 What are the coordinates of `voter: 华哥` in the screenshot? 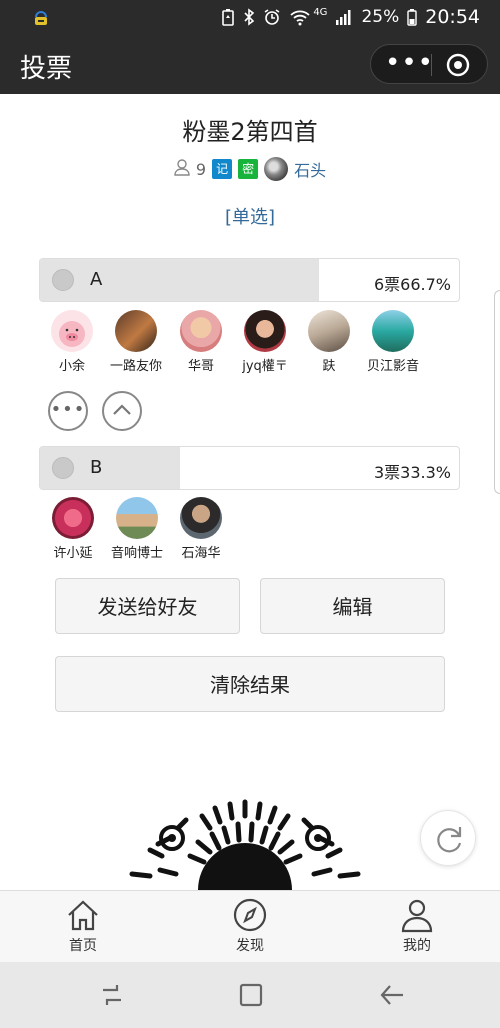 It's located at (201, 342).